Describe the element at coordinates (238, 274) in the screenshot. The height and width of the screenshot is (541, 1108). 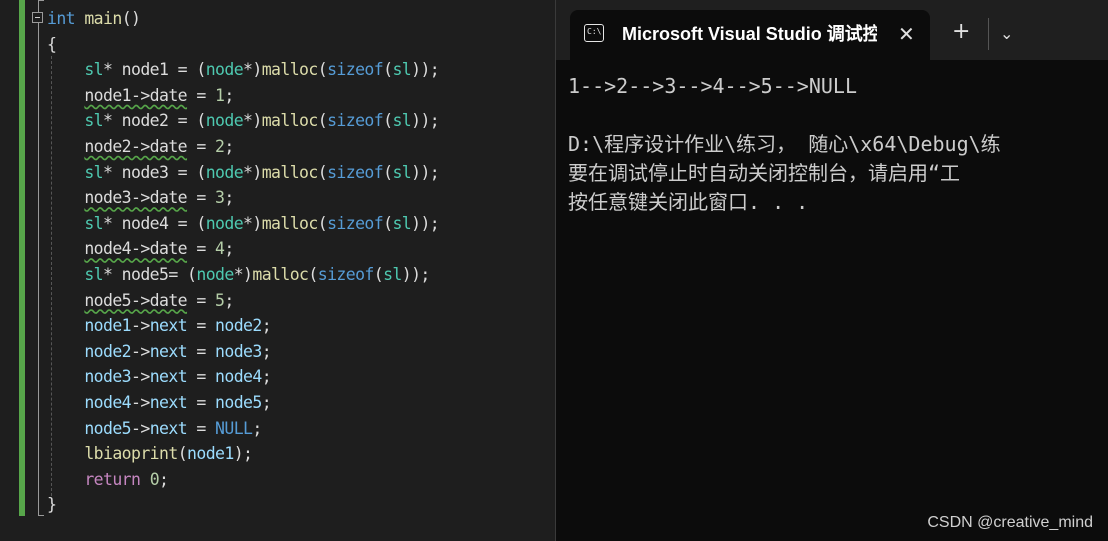
I see `code-line: sl* node5= (node*)malloc(sizeof(sl));` at that location.